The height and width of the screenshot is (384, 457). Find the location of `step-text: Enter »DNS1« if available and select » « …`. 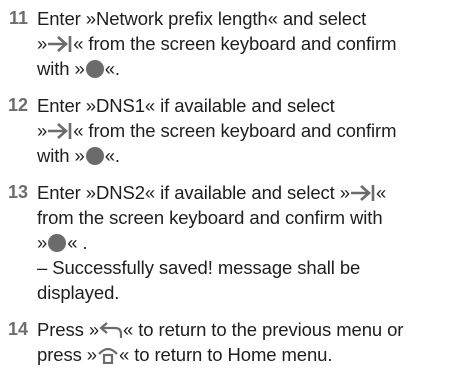

step-text: Enter »DNS1« if available and select » « … is located at coordinates (217, 130).